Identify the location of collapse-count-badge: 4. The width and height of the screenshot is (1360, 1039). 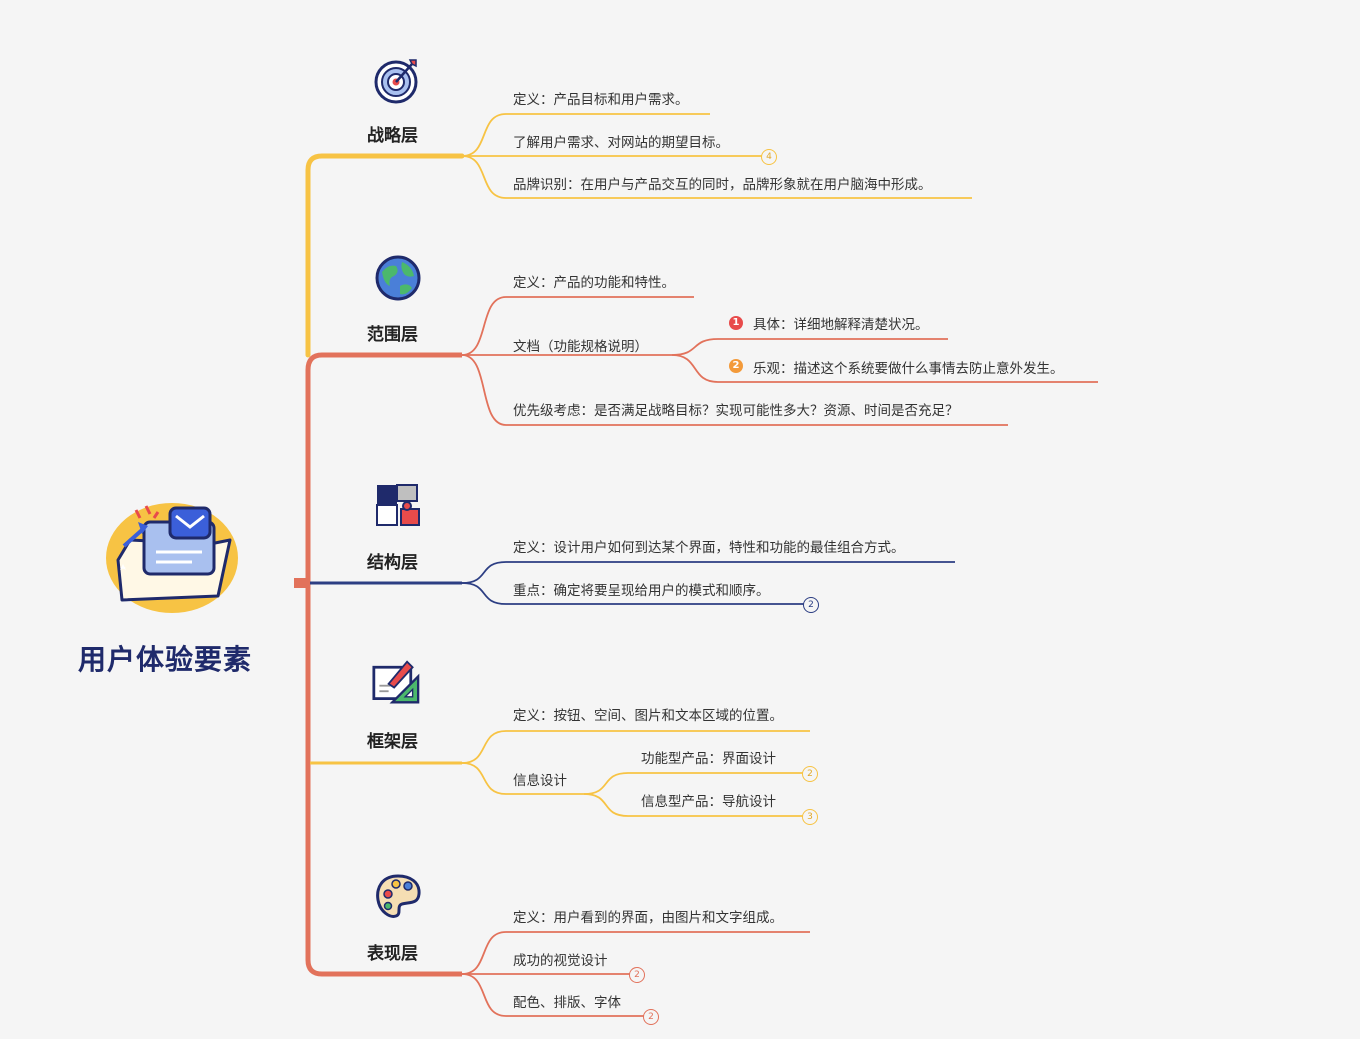
(769, 157).